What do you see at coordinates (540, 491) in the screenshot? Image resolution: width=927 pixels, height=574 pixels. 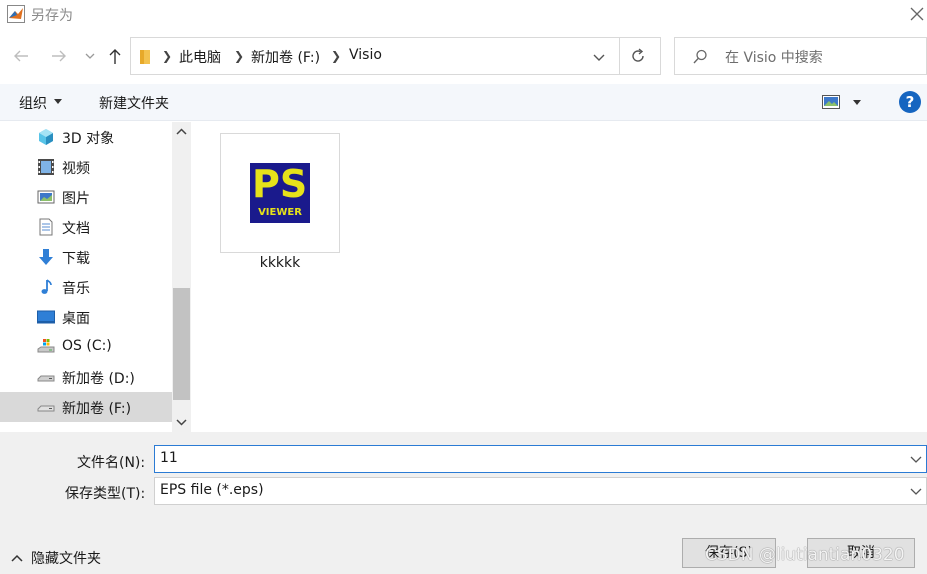 I see `filetype-select: EPS file (*.eps)` at bounding box center [540, 491].